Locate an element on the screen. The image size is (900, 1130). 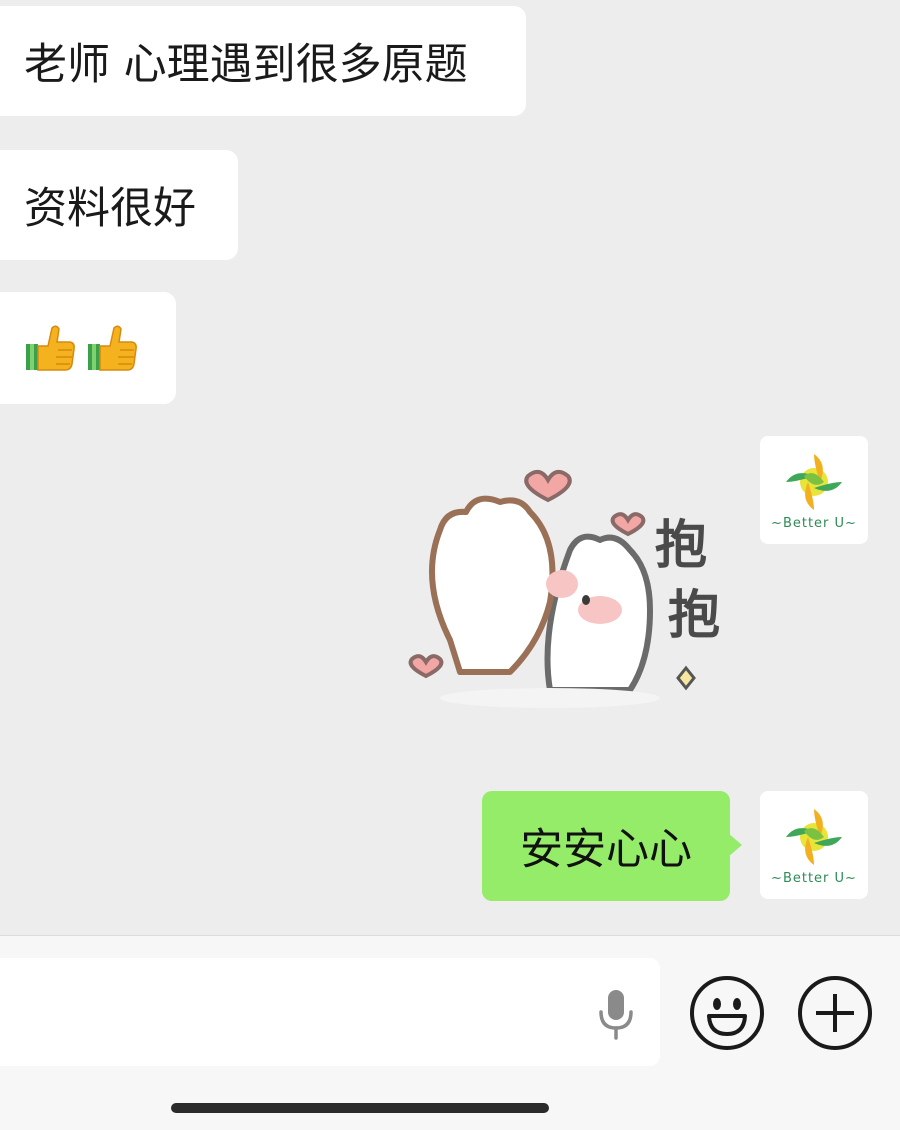
emoji-icon is located at coordinates (727, 1017).